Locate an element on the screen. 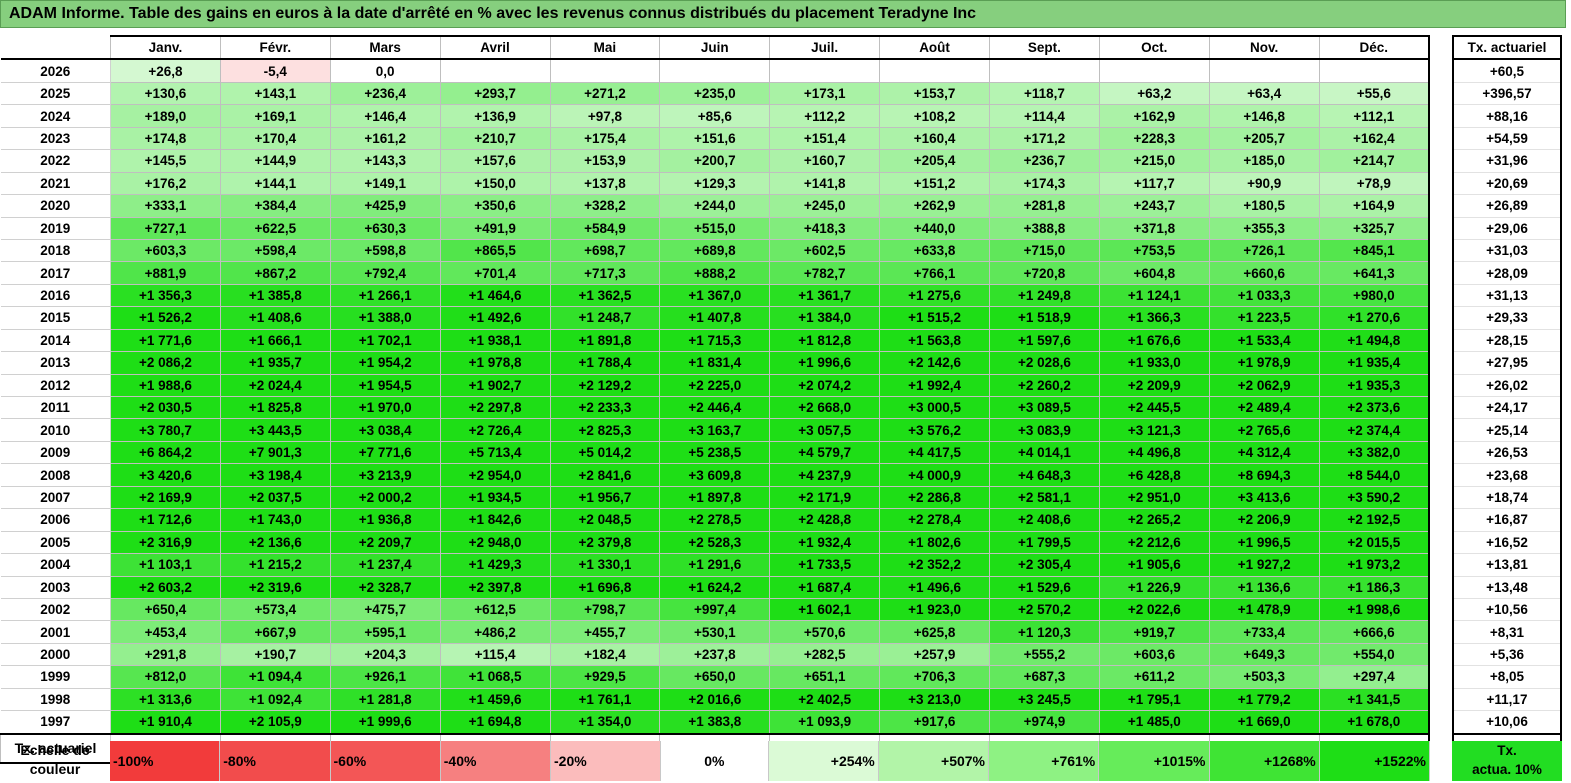 Image resolution: width=1571 pixels, height=783 pixels. gain-cell: +2 825,3 is located at coordinates (605, 430).